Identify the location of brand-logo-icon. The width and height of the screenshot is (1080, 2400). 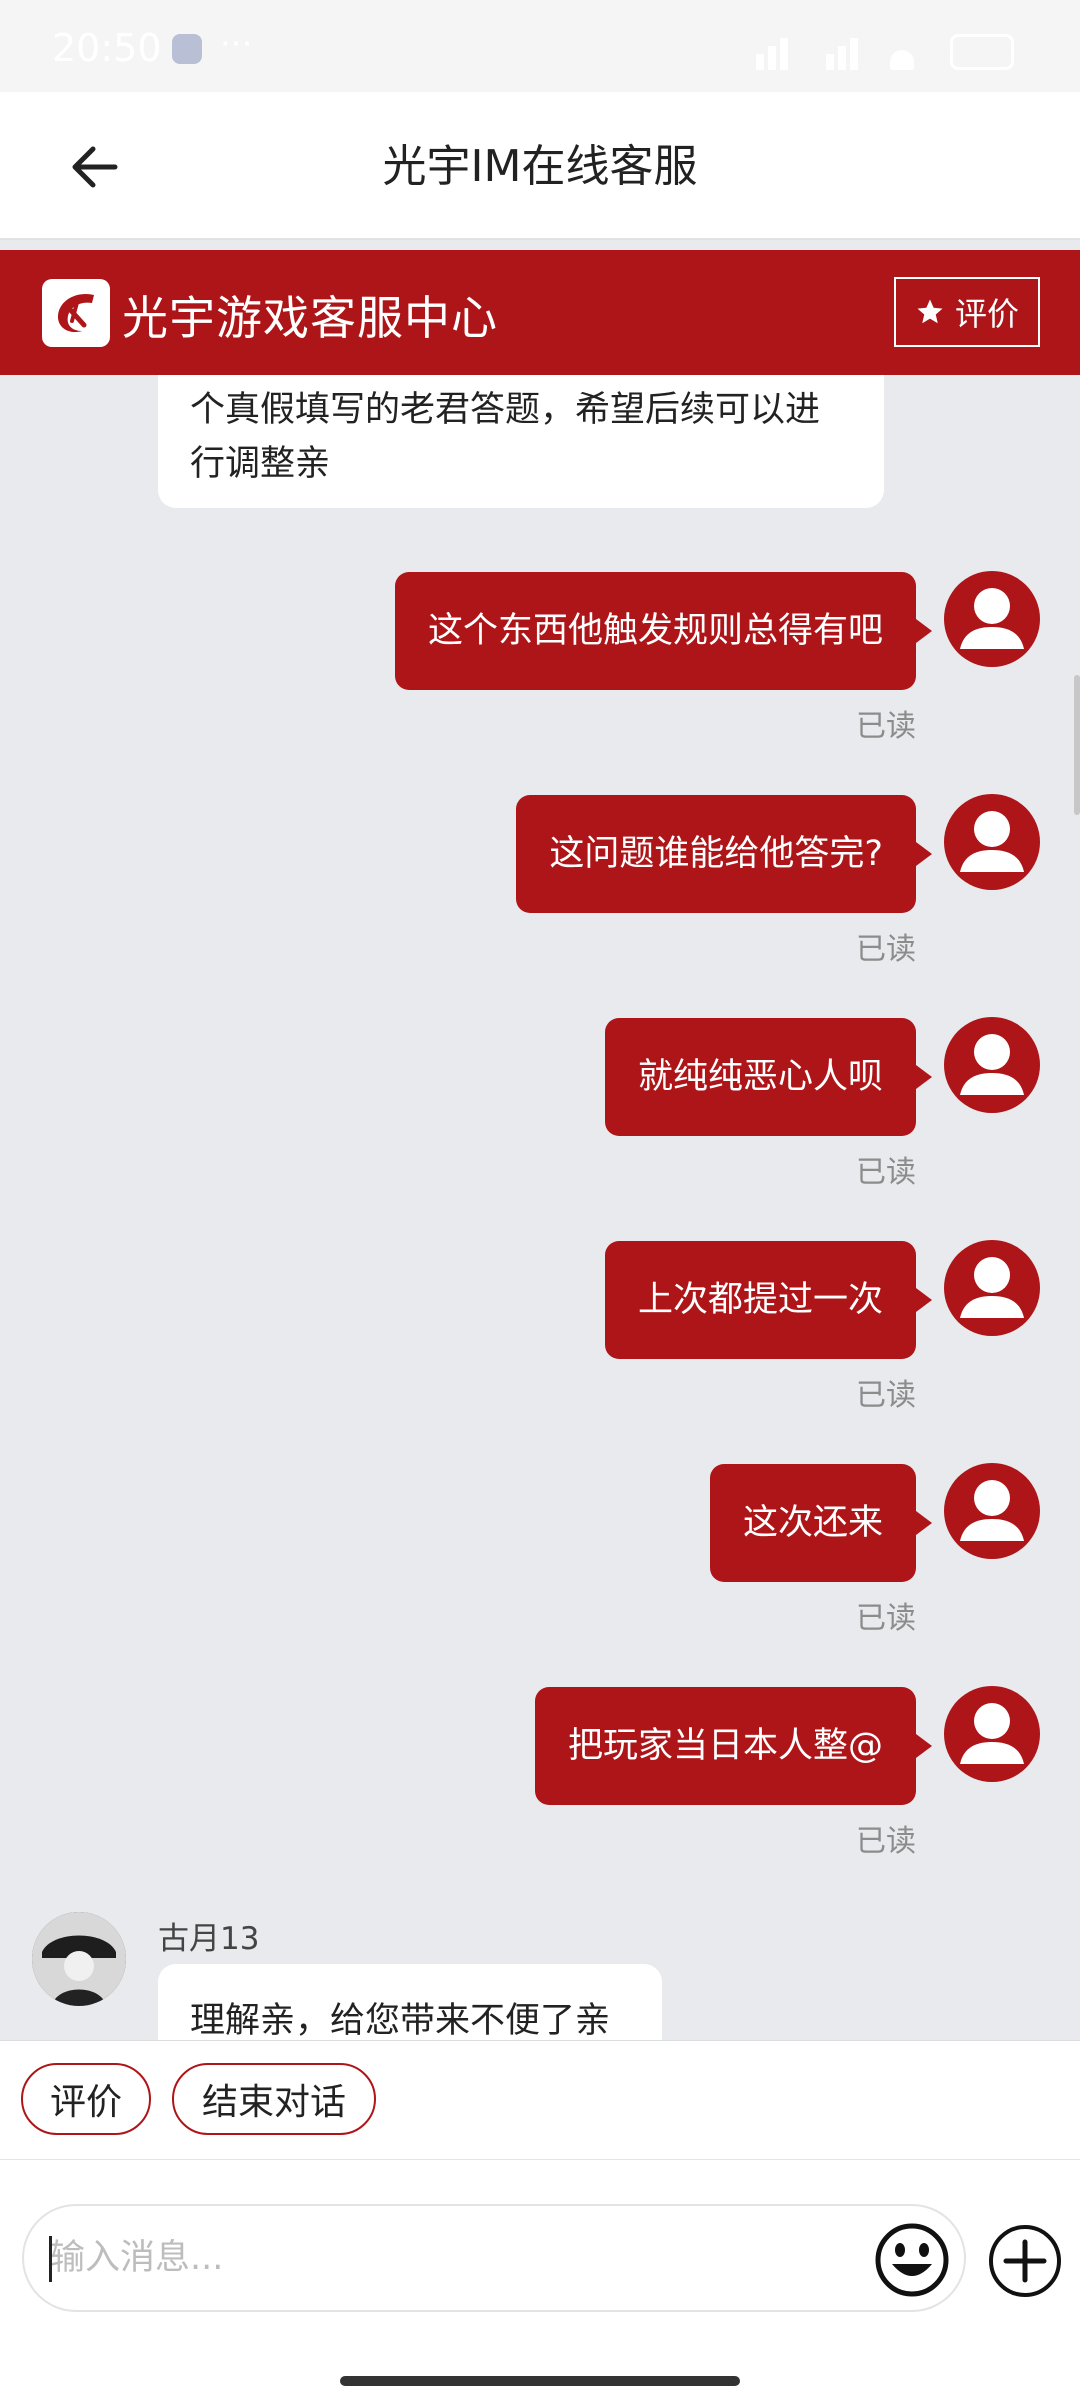
(75, 313).